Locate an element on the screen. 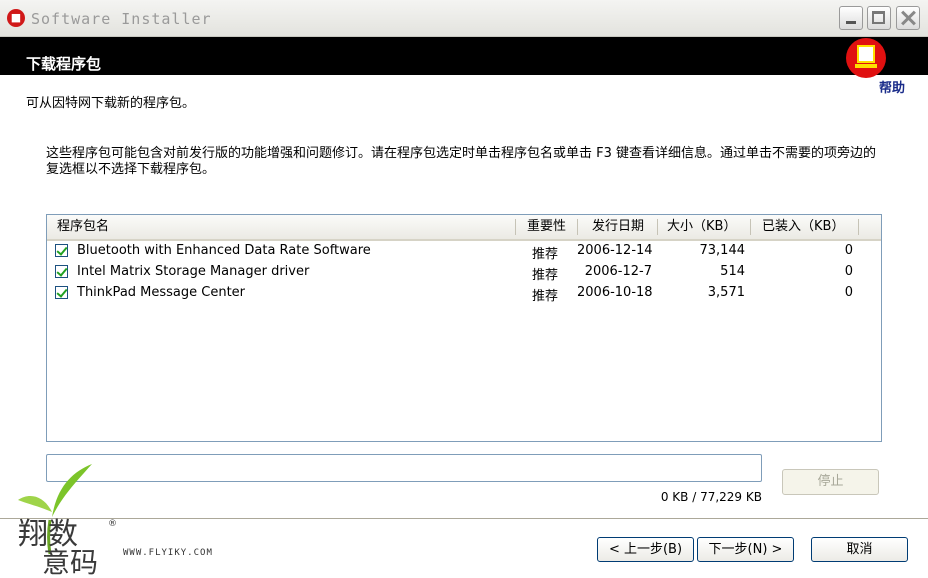 This screenshot has width=928, height=578. package-date: 2006-12-7 is located at coordinates (618, 271).